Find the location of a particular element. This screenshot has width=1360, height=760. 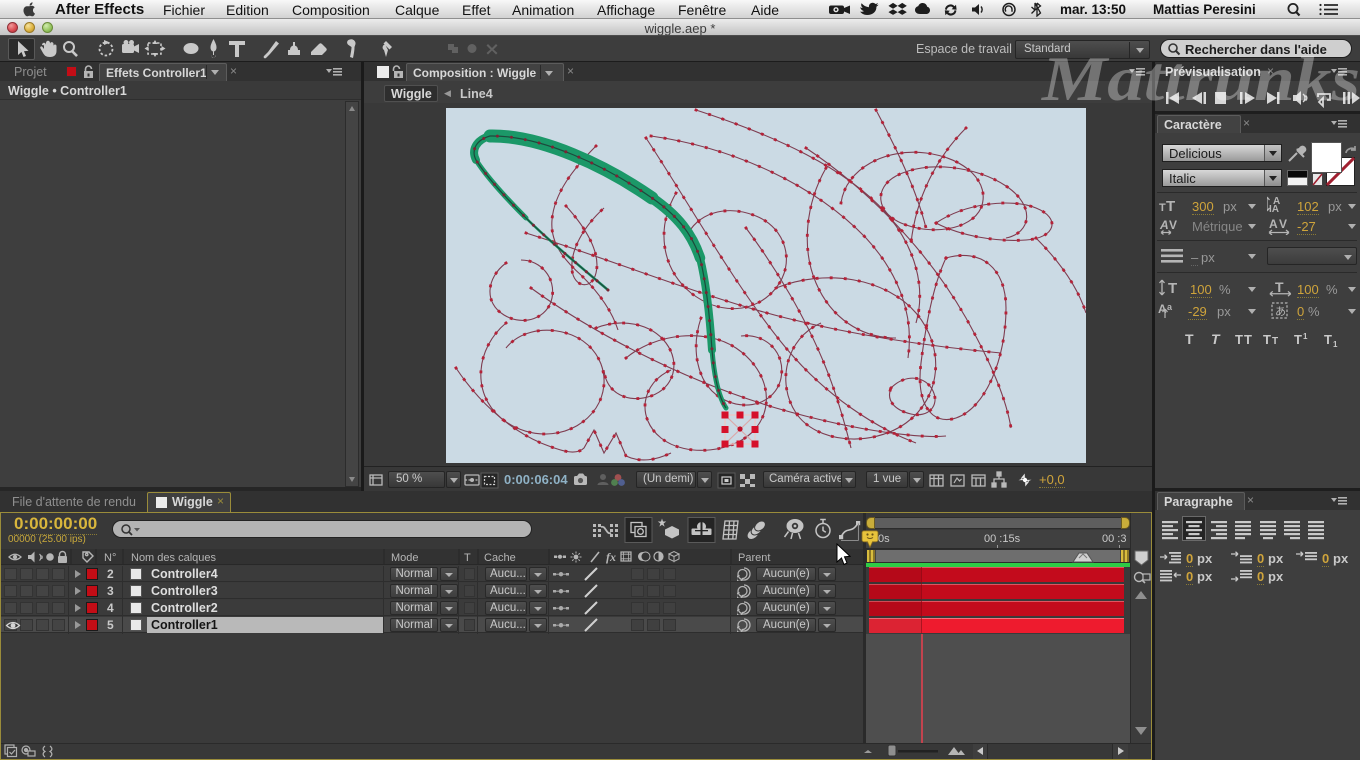

svg-text: IA is located at coordinates (1274, 209).